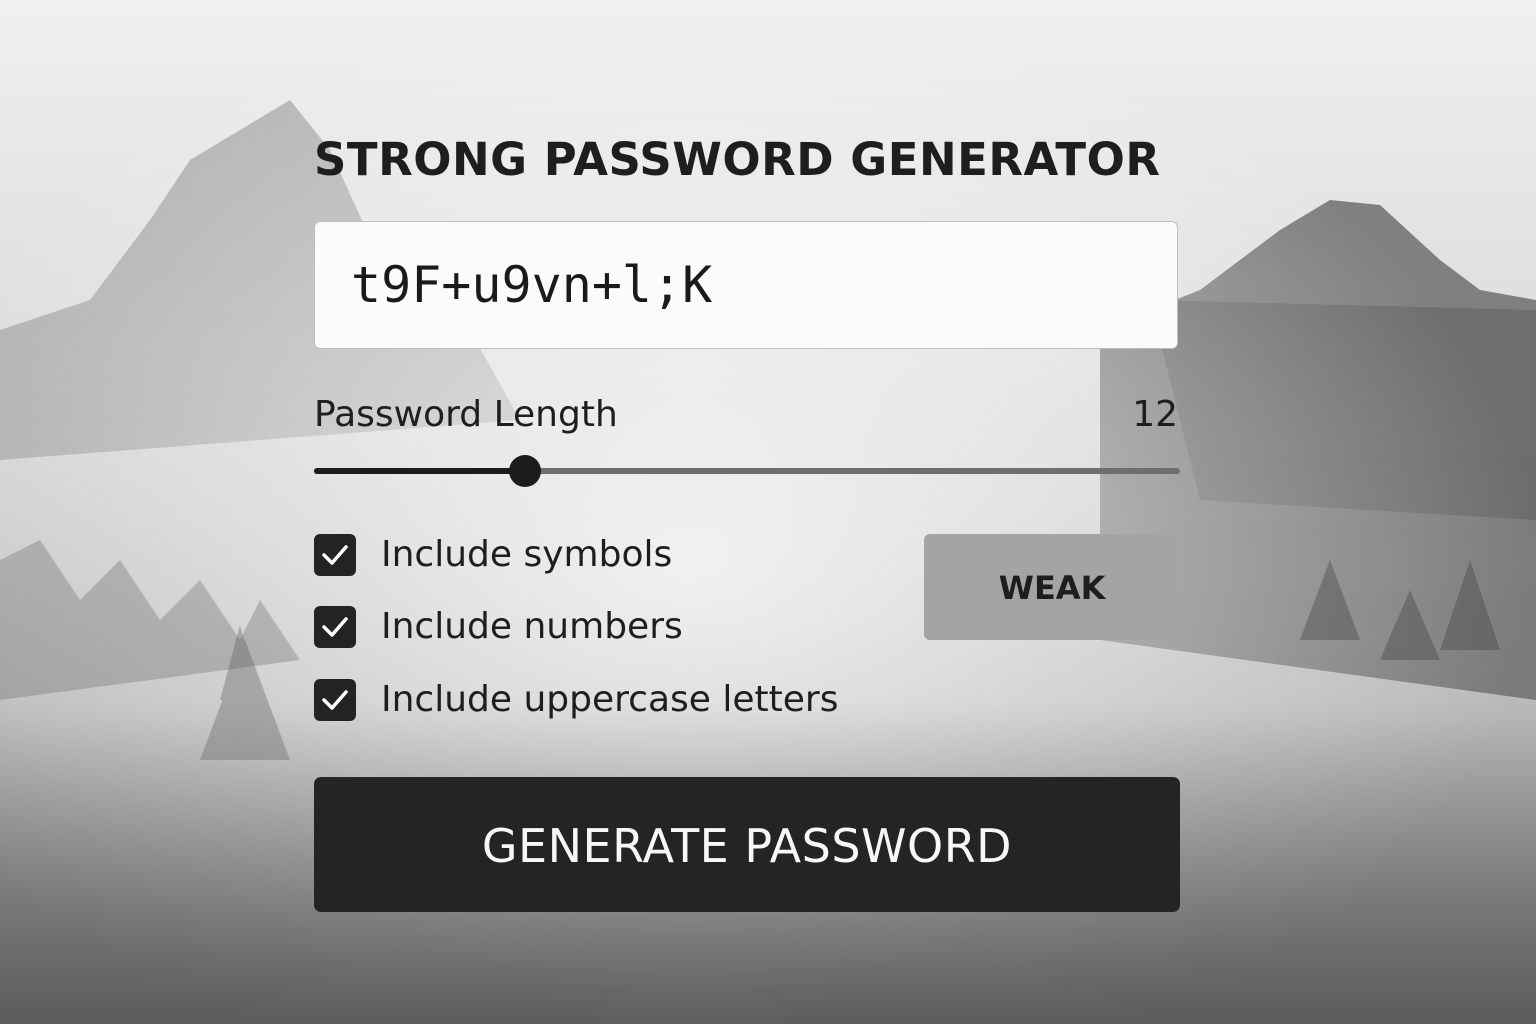 The height and width of the screenshot is (1024, 1536). What do you see at coordinates (610, 699) in the screenshot?
I see `include-uppercase-label: Include uppercase letters` at bounding box center [610, 699].